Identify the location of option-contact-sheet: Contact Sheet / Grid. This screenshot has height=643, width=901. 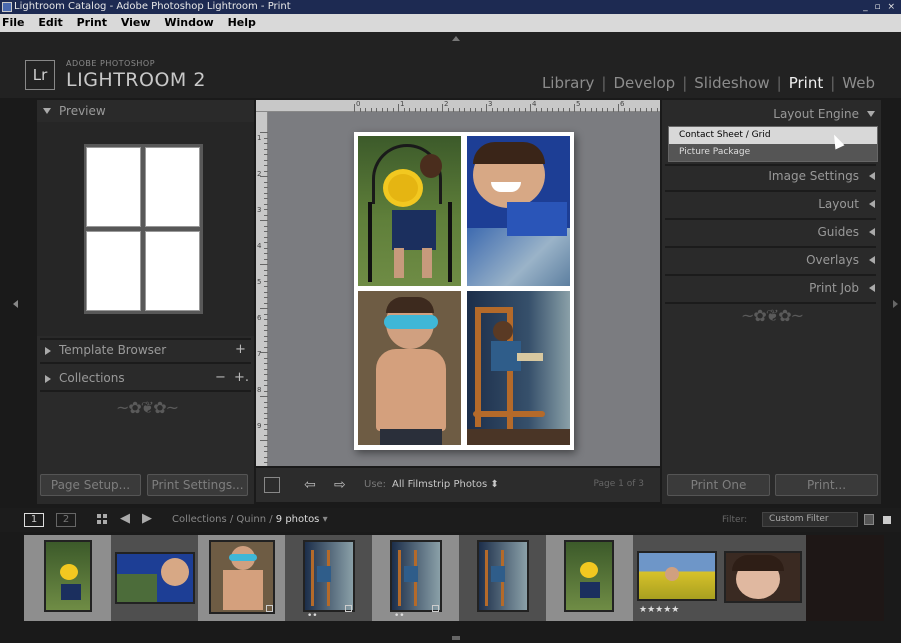
(773, 135).